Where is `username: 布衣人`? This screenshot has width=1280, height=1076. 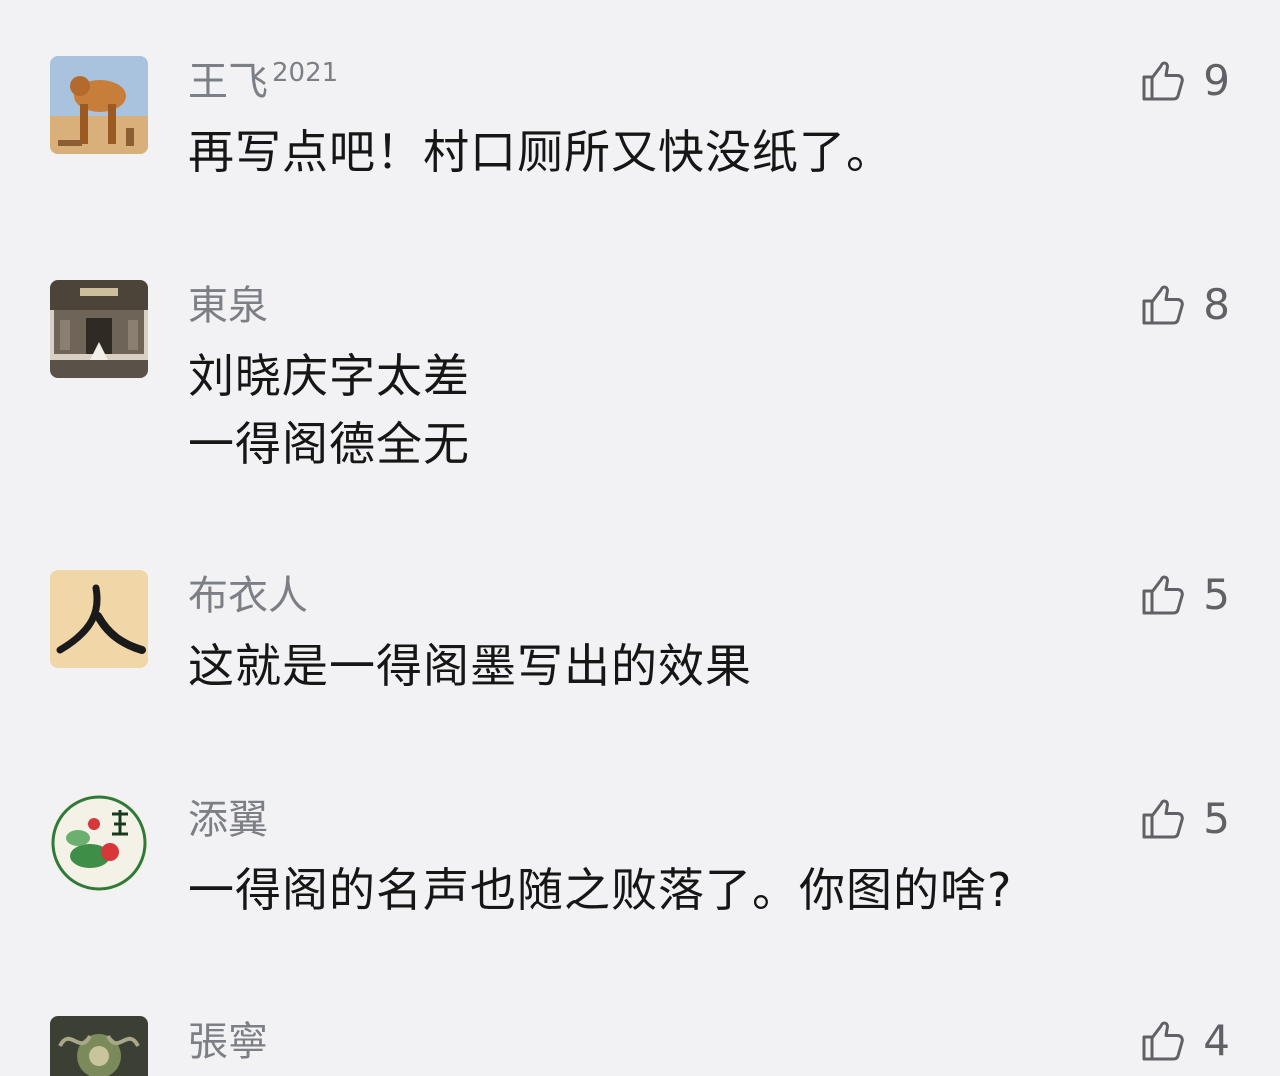 username: 布衣人 is located at coordinates (248, 596).